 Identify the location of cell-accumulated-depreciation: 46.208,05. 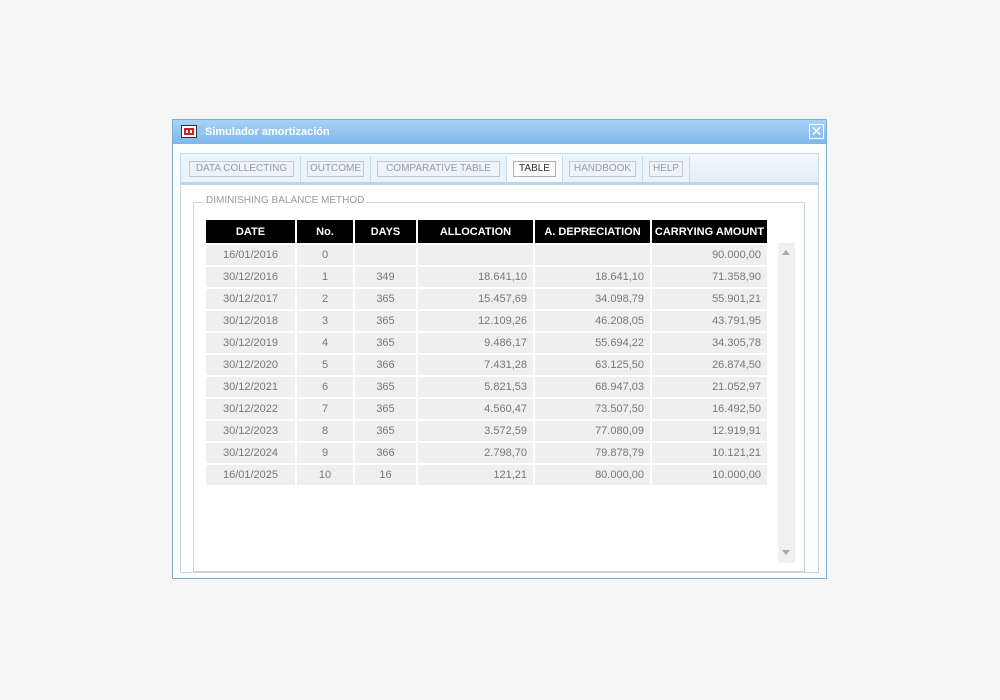
(592, 321).